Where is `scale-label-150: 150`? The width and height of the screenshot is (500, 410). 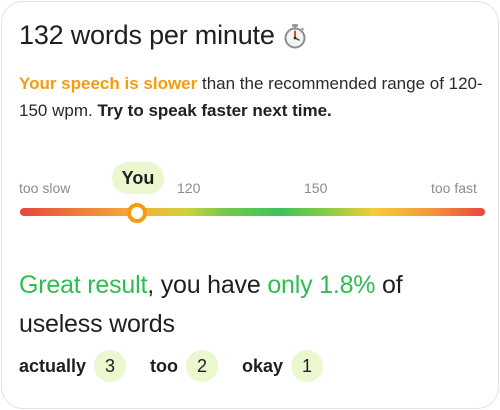 scale-label-150: 150 is located at coordinates (316, 188).